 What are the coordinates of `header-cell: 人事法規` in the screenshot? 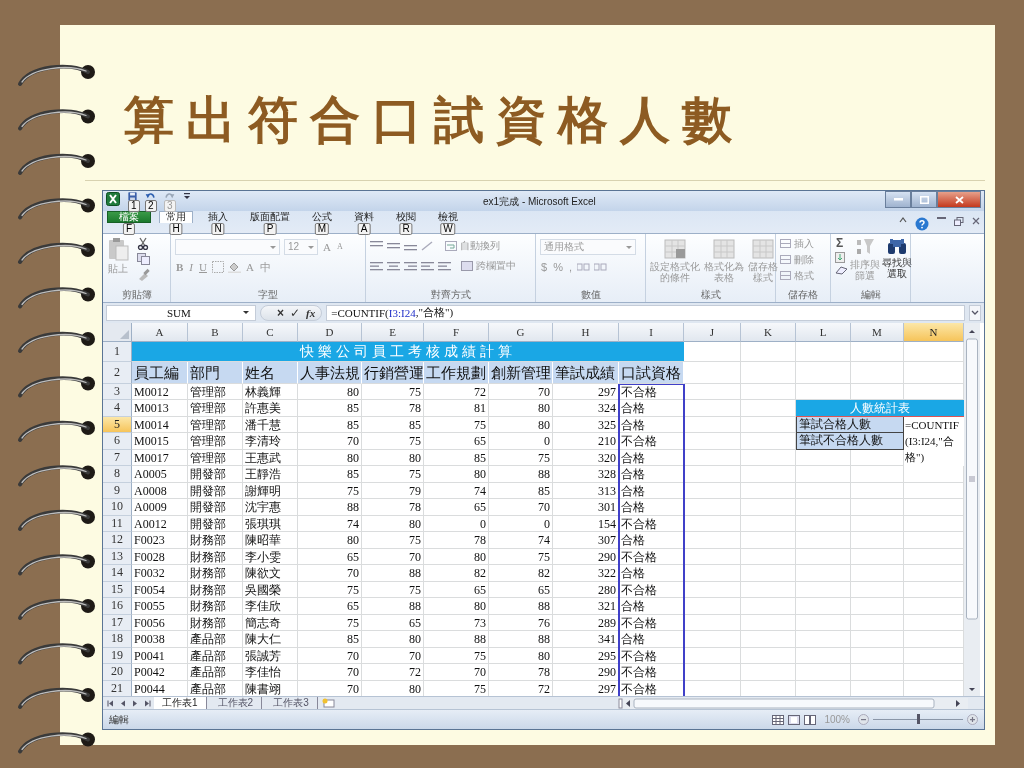 It's located at (330, 372).